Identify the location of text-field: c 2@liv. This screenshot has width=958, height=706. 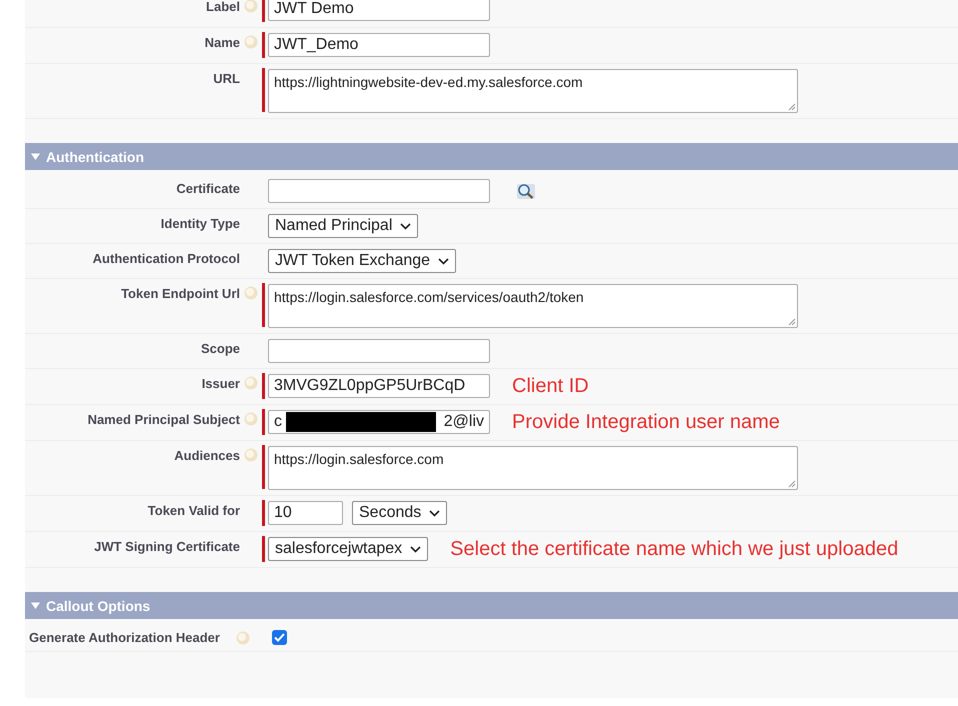
(379, 422).